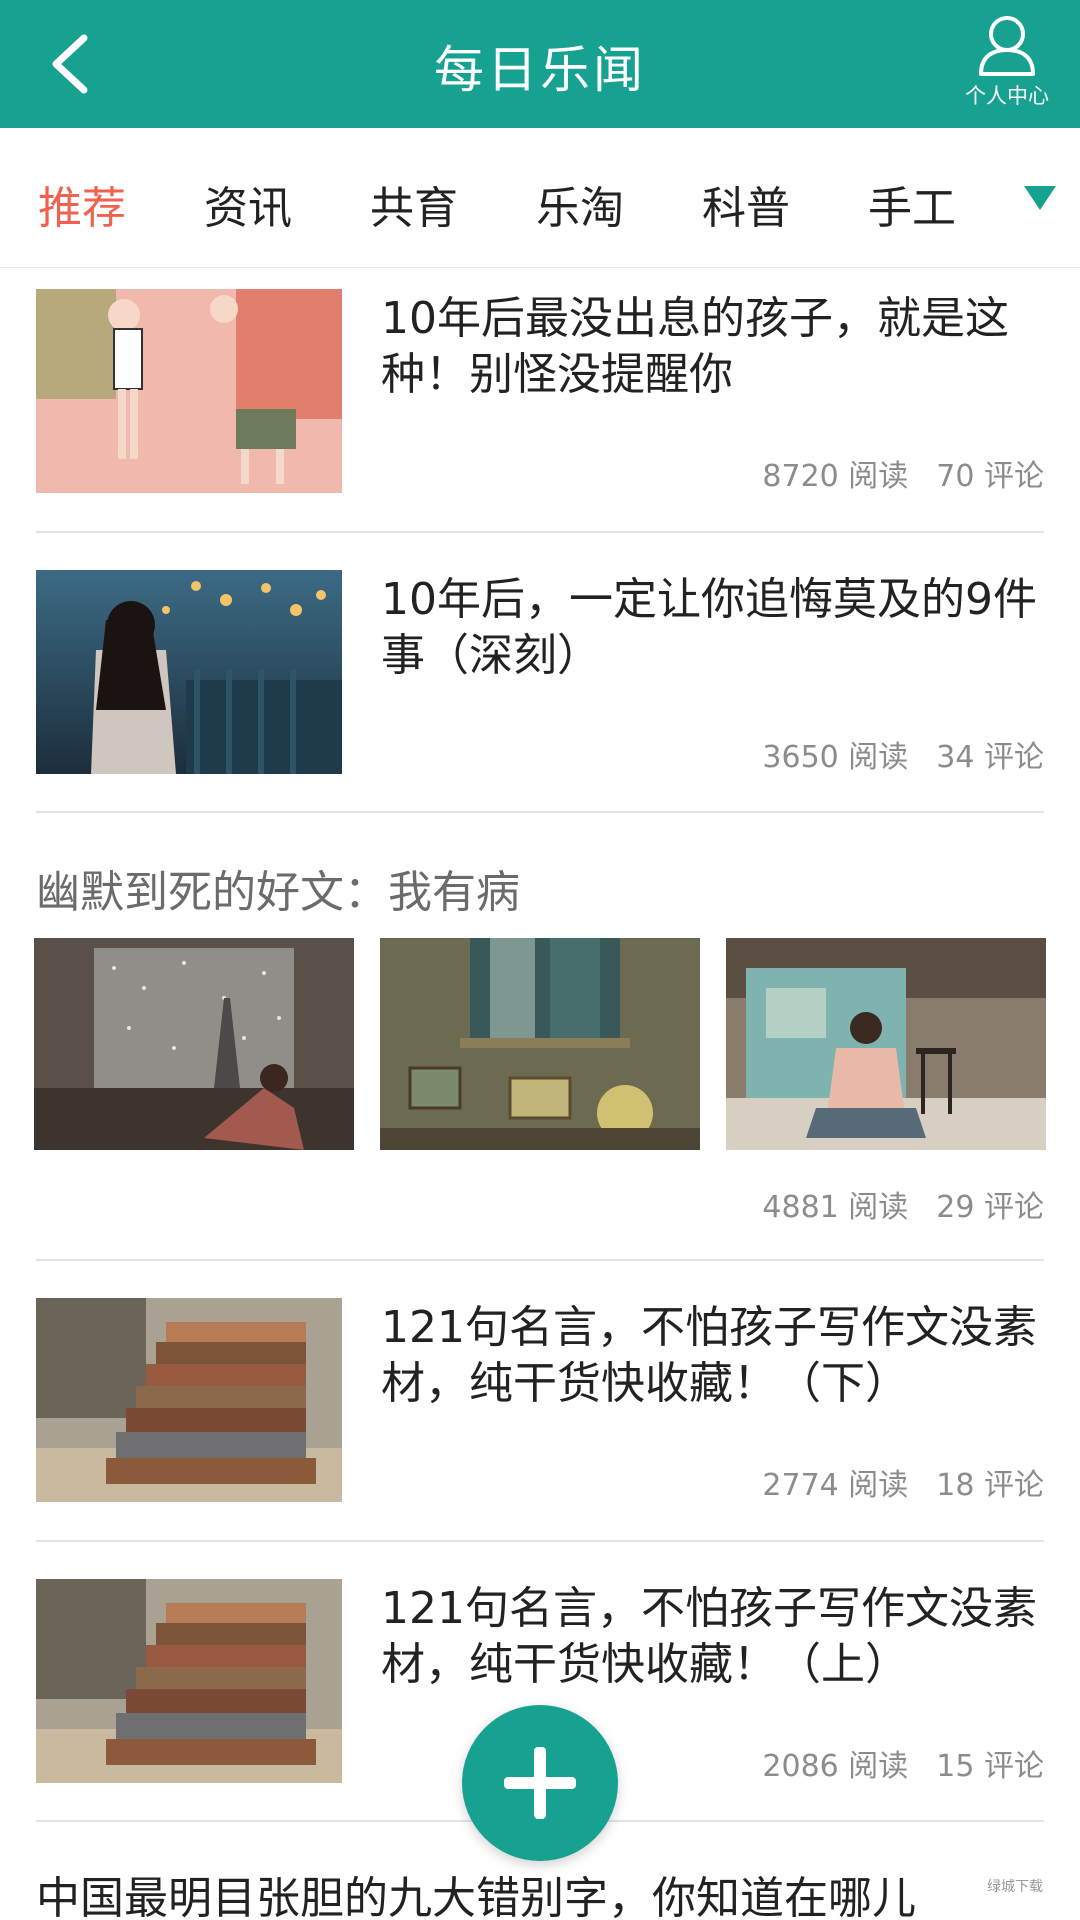 The image size is (1080, 1920). Describe the element at coordinates (1007, 96) in the screenshot. I see `profile-label: 个人中心` at that location.